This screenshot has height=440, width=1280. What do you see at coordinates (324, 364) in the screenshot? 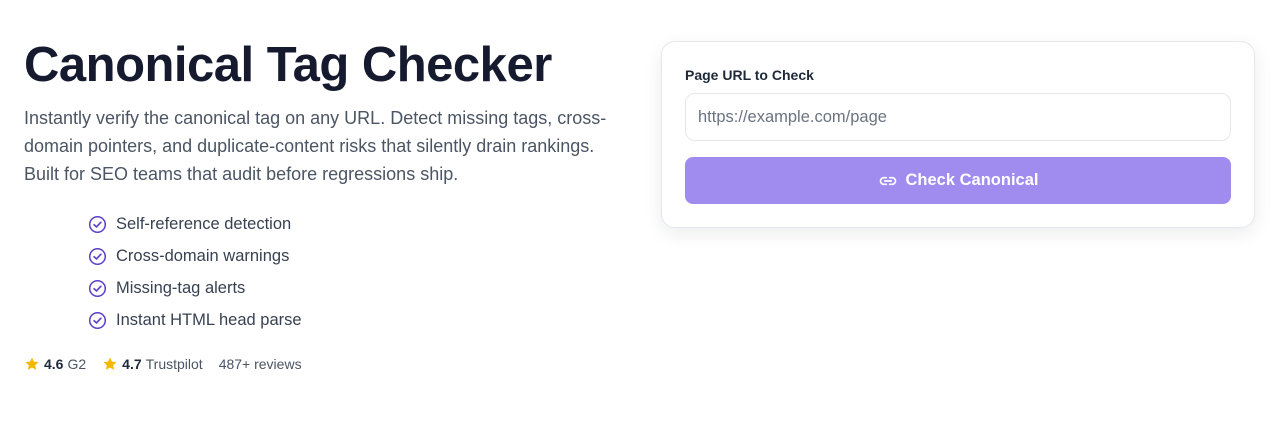
I see `ratings-row: 4.6 G2 4.7 Trustpilot 487+ reviews` at bounding box center [324, 364].